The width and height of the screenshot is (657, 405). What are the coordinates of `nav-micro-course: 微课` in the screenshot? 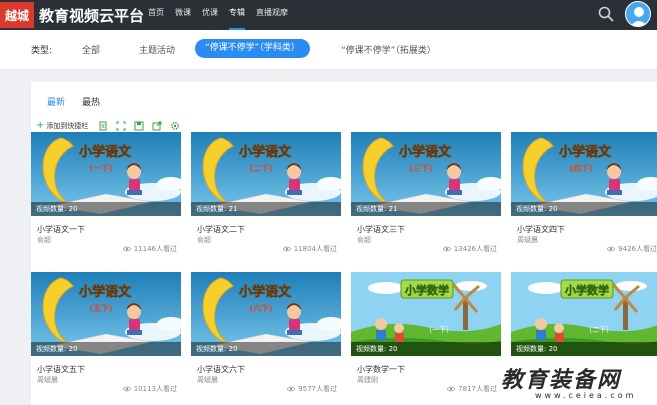 It's located at (183, 15).